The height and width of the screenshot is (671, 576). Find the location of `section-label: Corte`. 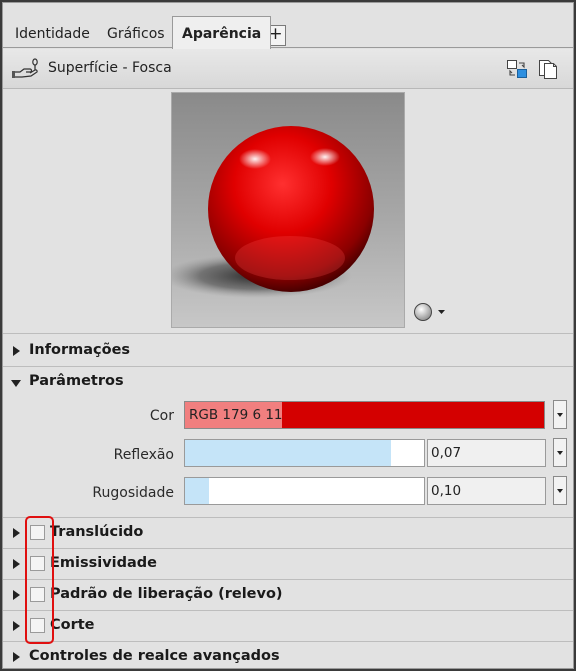

section-label: Corte is located at coordinates (72, 625).